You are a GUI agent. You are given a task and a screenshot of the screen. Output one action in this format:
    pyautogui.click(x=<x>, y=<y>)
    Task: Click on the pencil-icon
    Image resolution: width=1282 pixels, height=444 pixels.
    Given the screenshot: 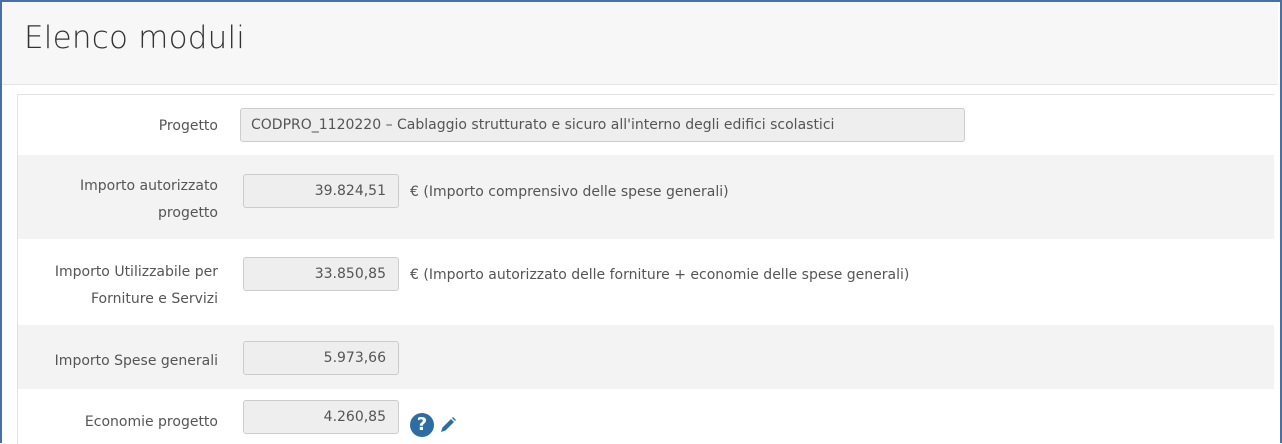 What is the action you would take?
    pyautogui.click(x=448, y=425)
    